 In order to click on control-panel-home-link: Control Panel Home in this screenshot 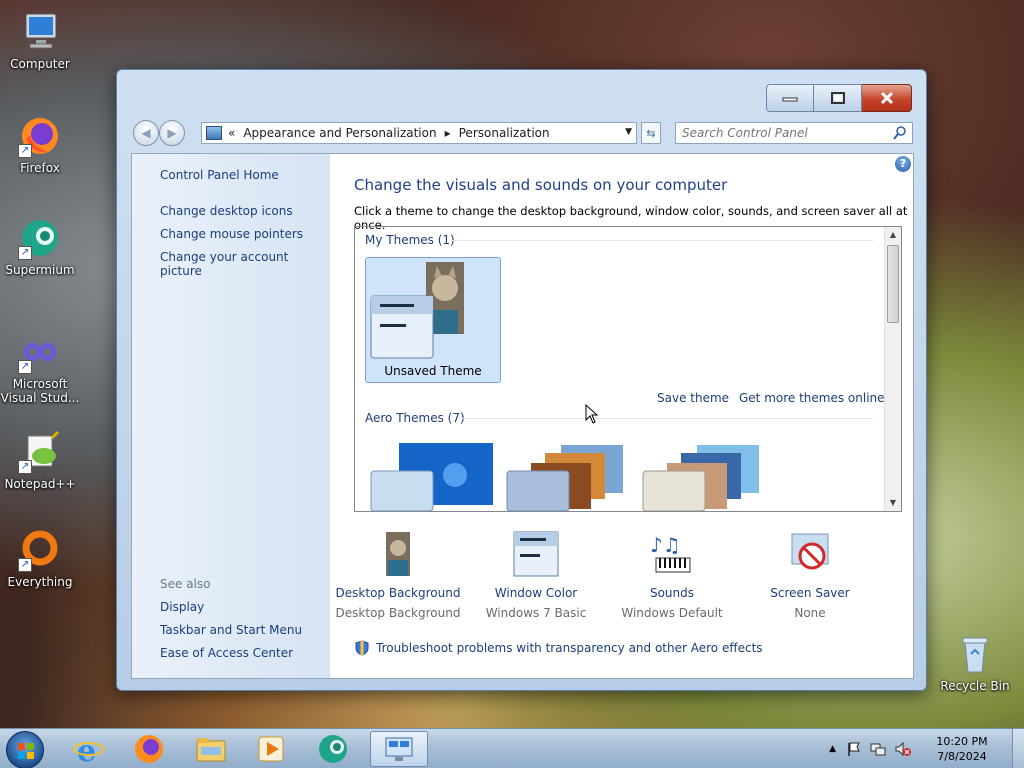, I will do `click(219, 175)`.